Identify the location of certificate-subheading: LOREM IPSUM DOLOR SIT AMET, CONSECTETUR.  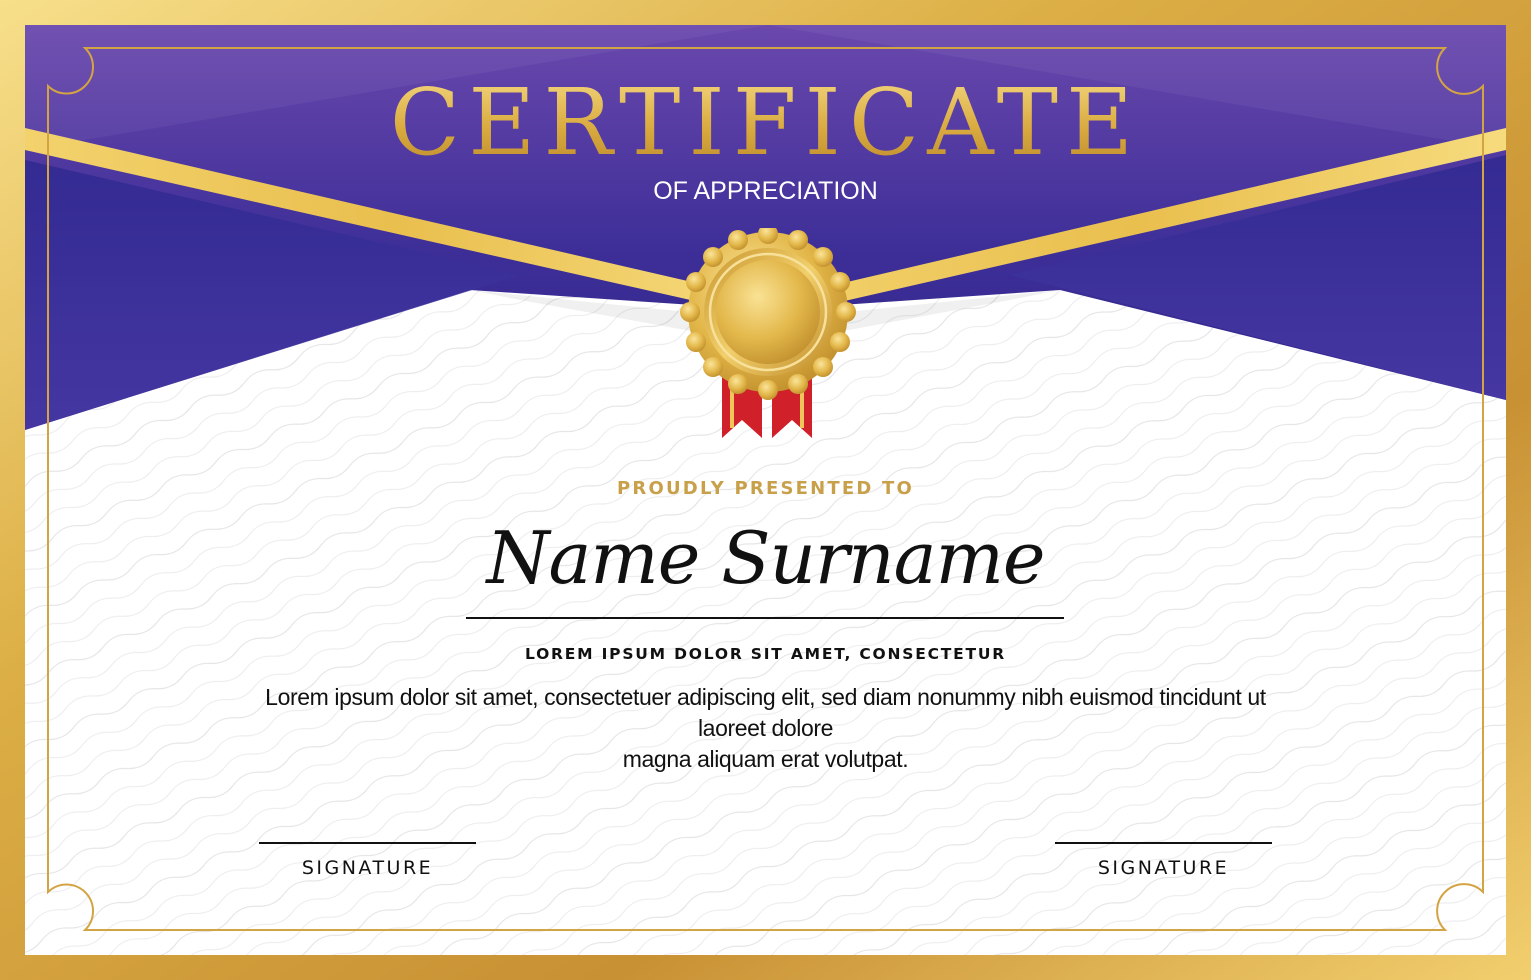
(765, 654).